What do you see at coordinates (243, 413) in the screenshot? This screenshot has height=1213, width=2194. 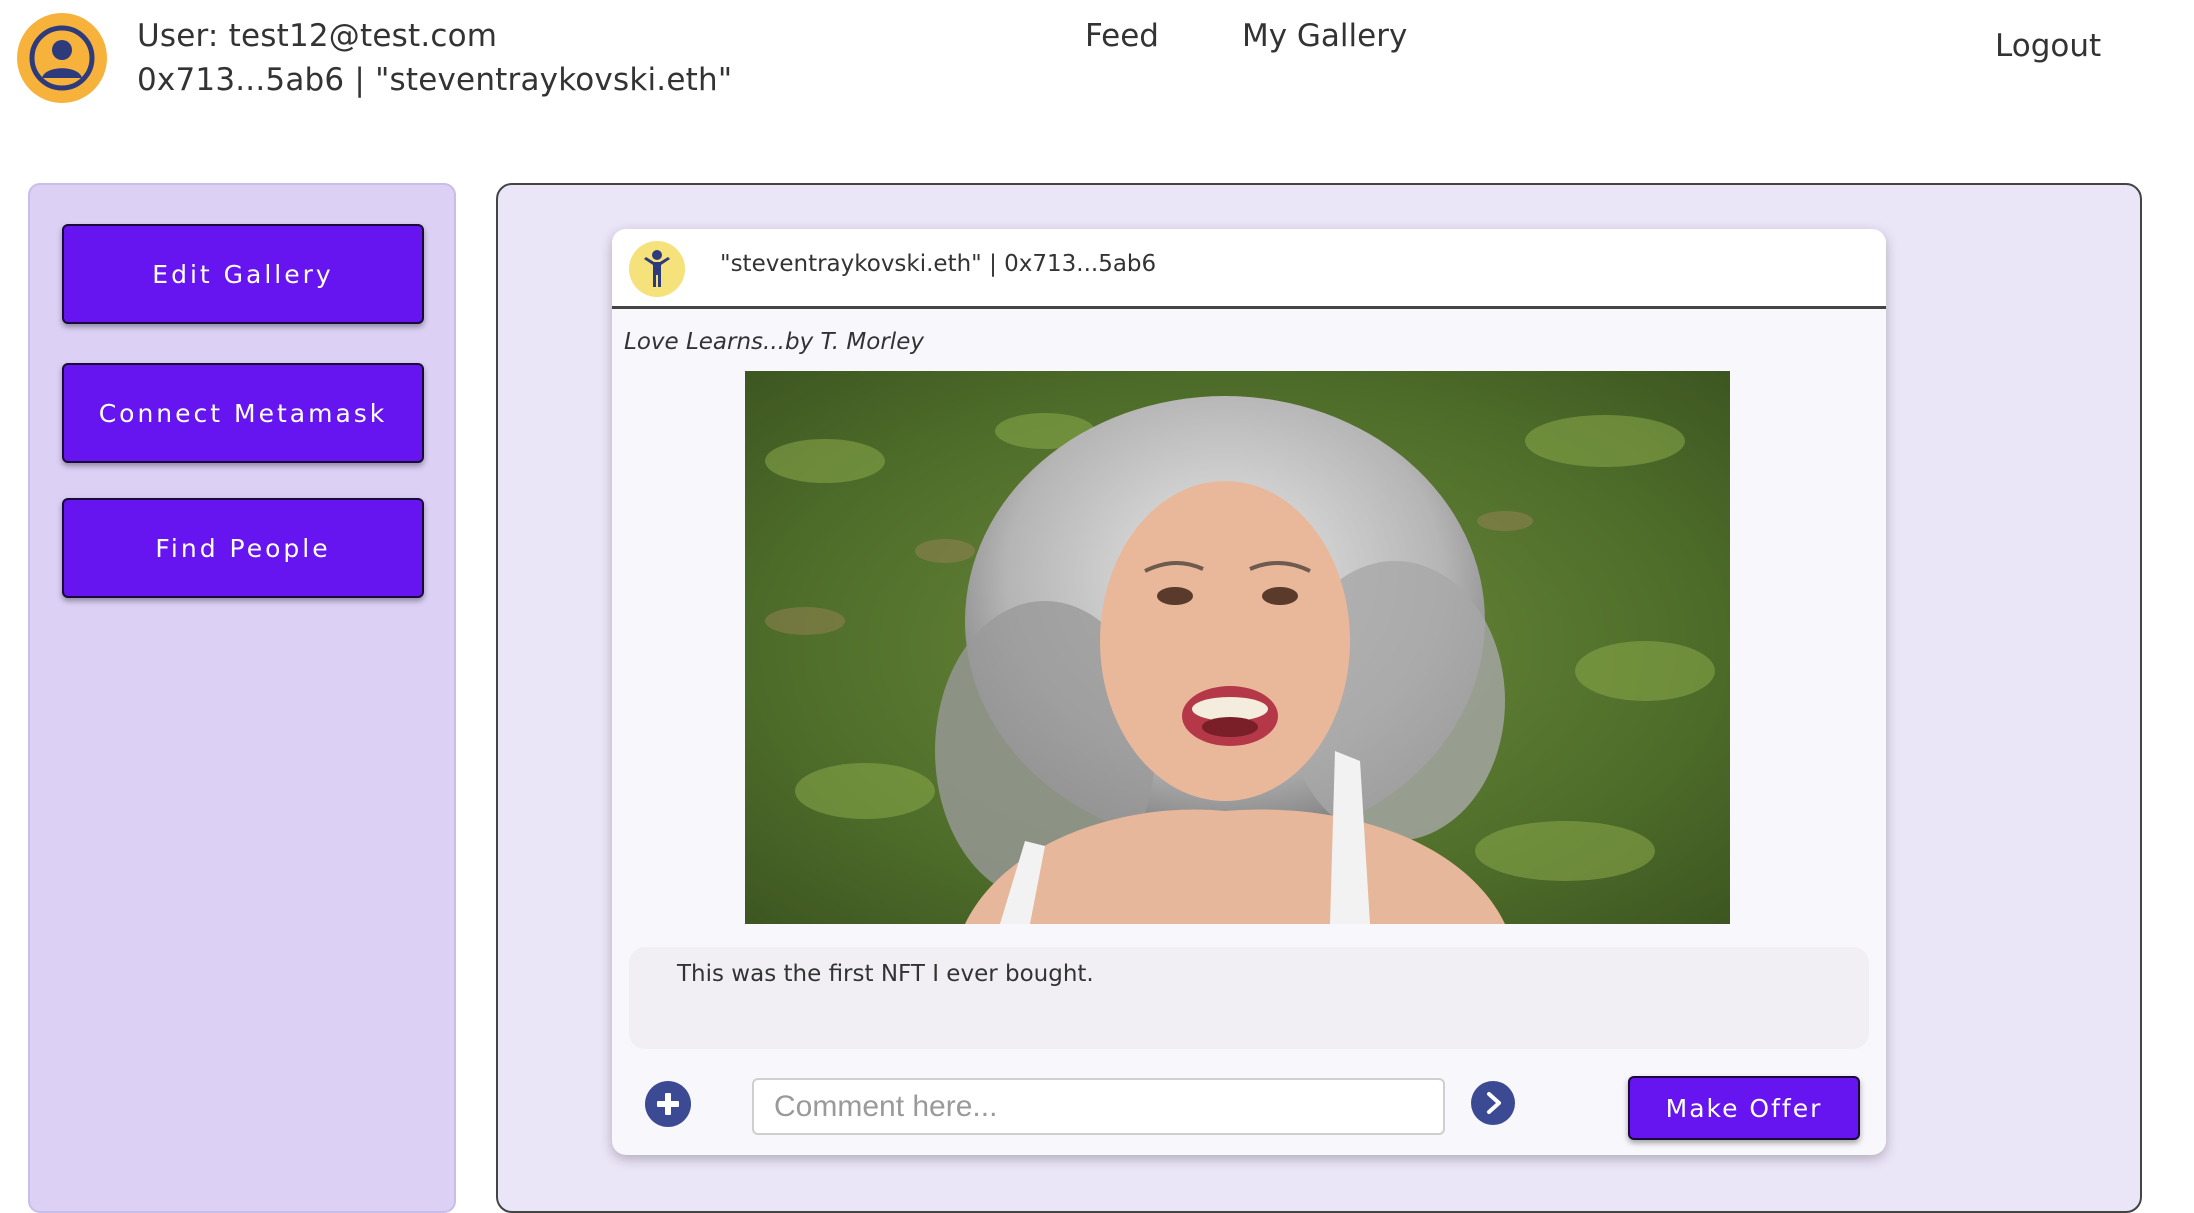 I see `connect-metamask-button: Connect Metamask` at bounding box center [243, 413].